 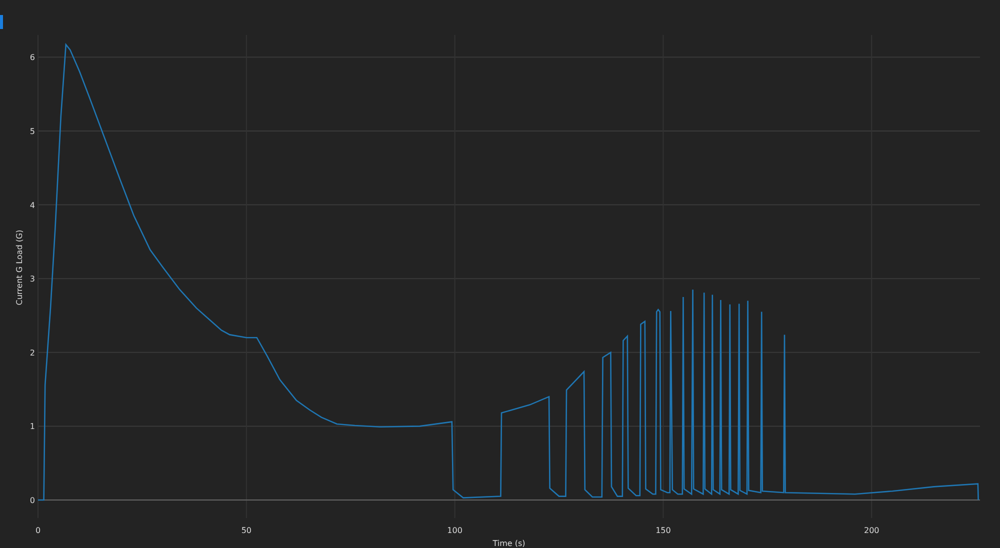 I want to click on y-tick-label: 6, so click(x=32, y=57).